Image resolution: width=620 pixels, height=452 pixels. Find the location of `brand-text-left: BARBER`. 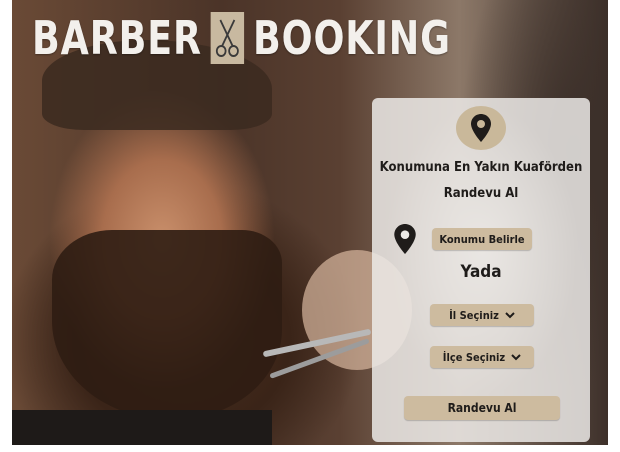

brand-text-left: BARBER is located at coordinates (117, 38).